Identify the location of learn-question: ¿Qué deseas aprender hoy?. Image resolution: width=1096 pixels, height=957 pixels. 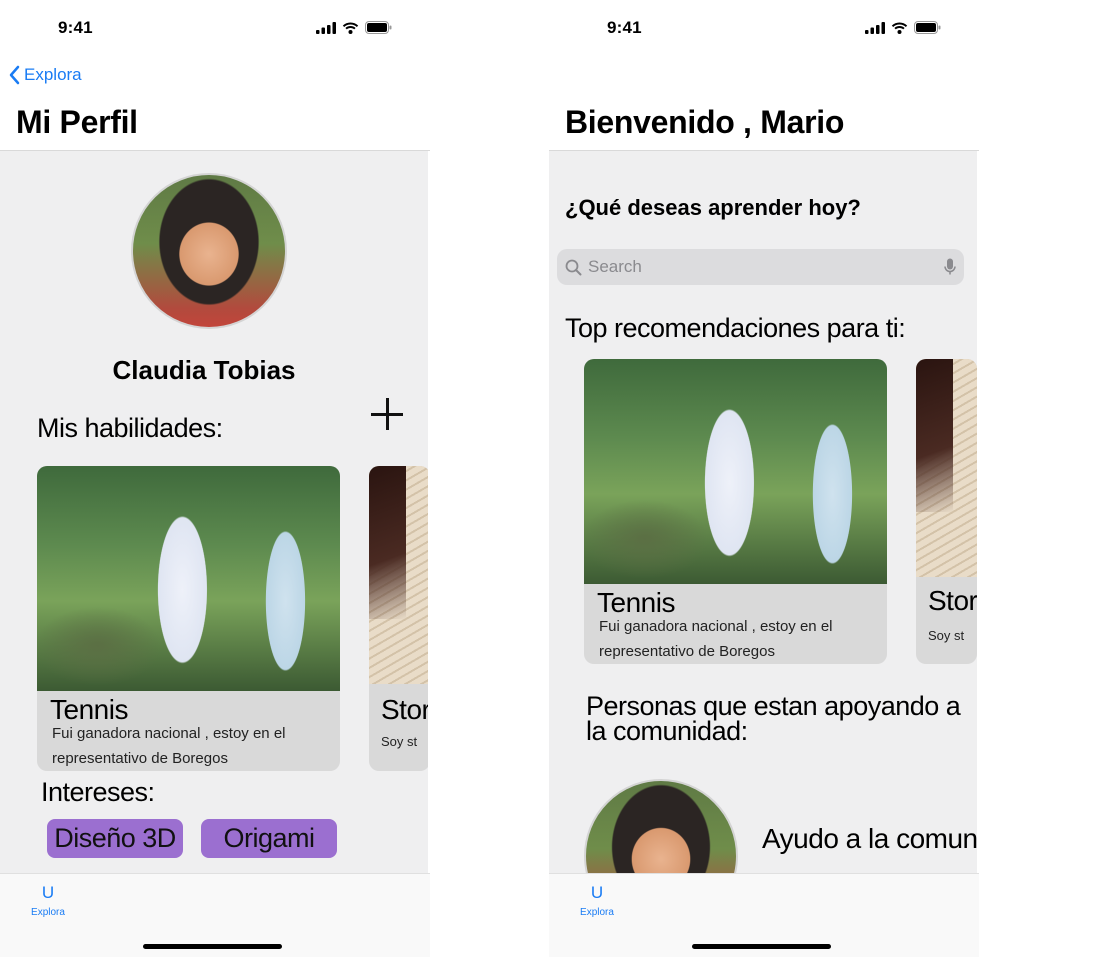
(713, 207).